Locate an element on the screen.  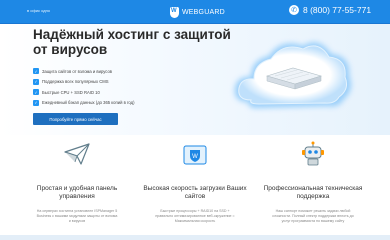
speed-shield-icon: W is located at coordinates (195, 155).